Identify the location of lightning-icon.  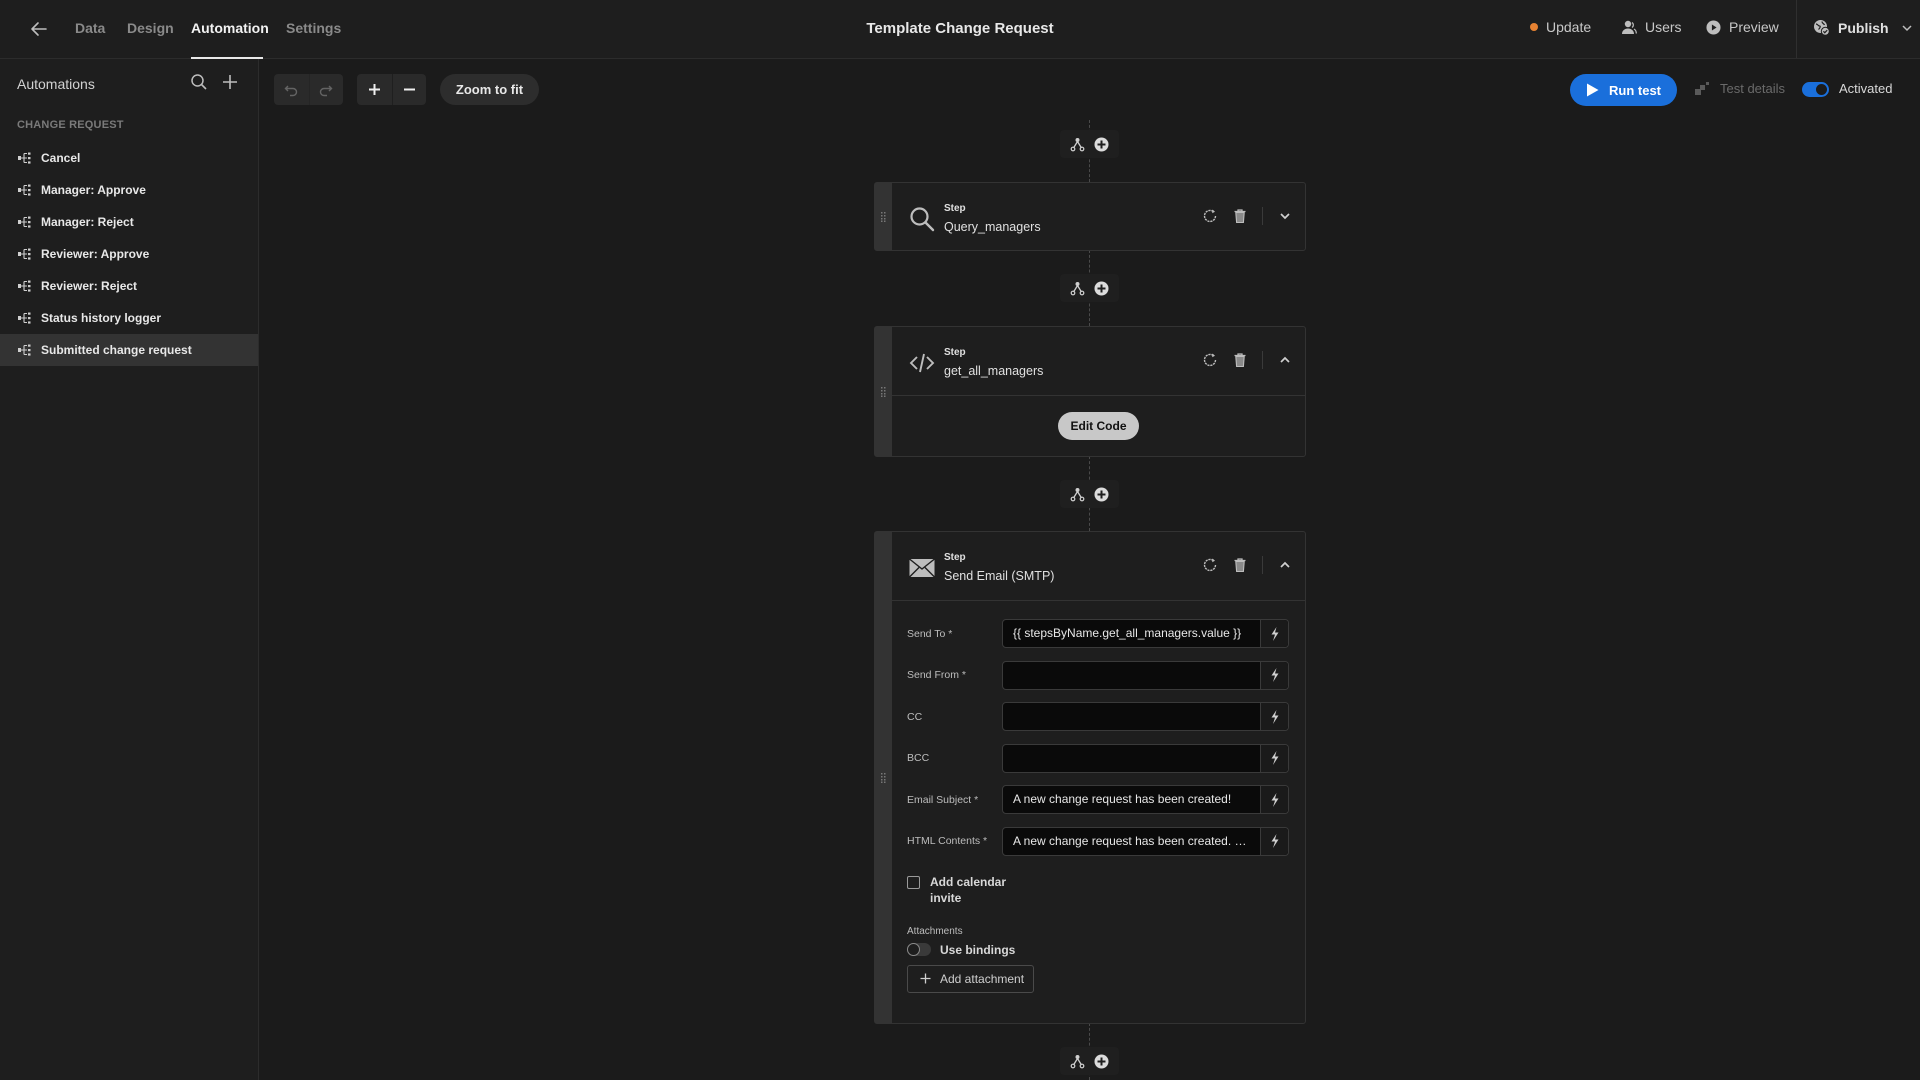
(1274, 716).